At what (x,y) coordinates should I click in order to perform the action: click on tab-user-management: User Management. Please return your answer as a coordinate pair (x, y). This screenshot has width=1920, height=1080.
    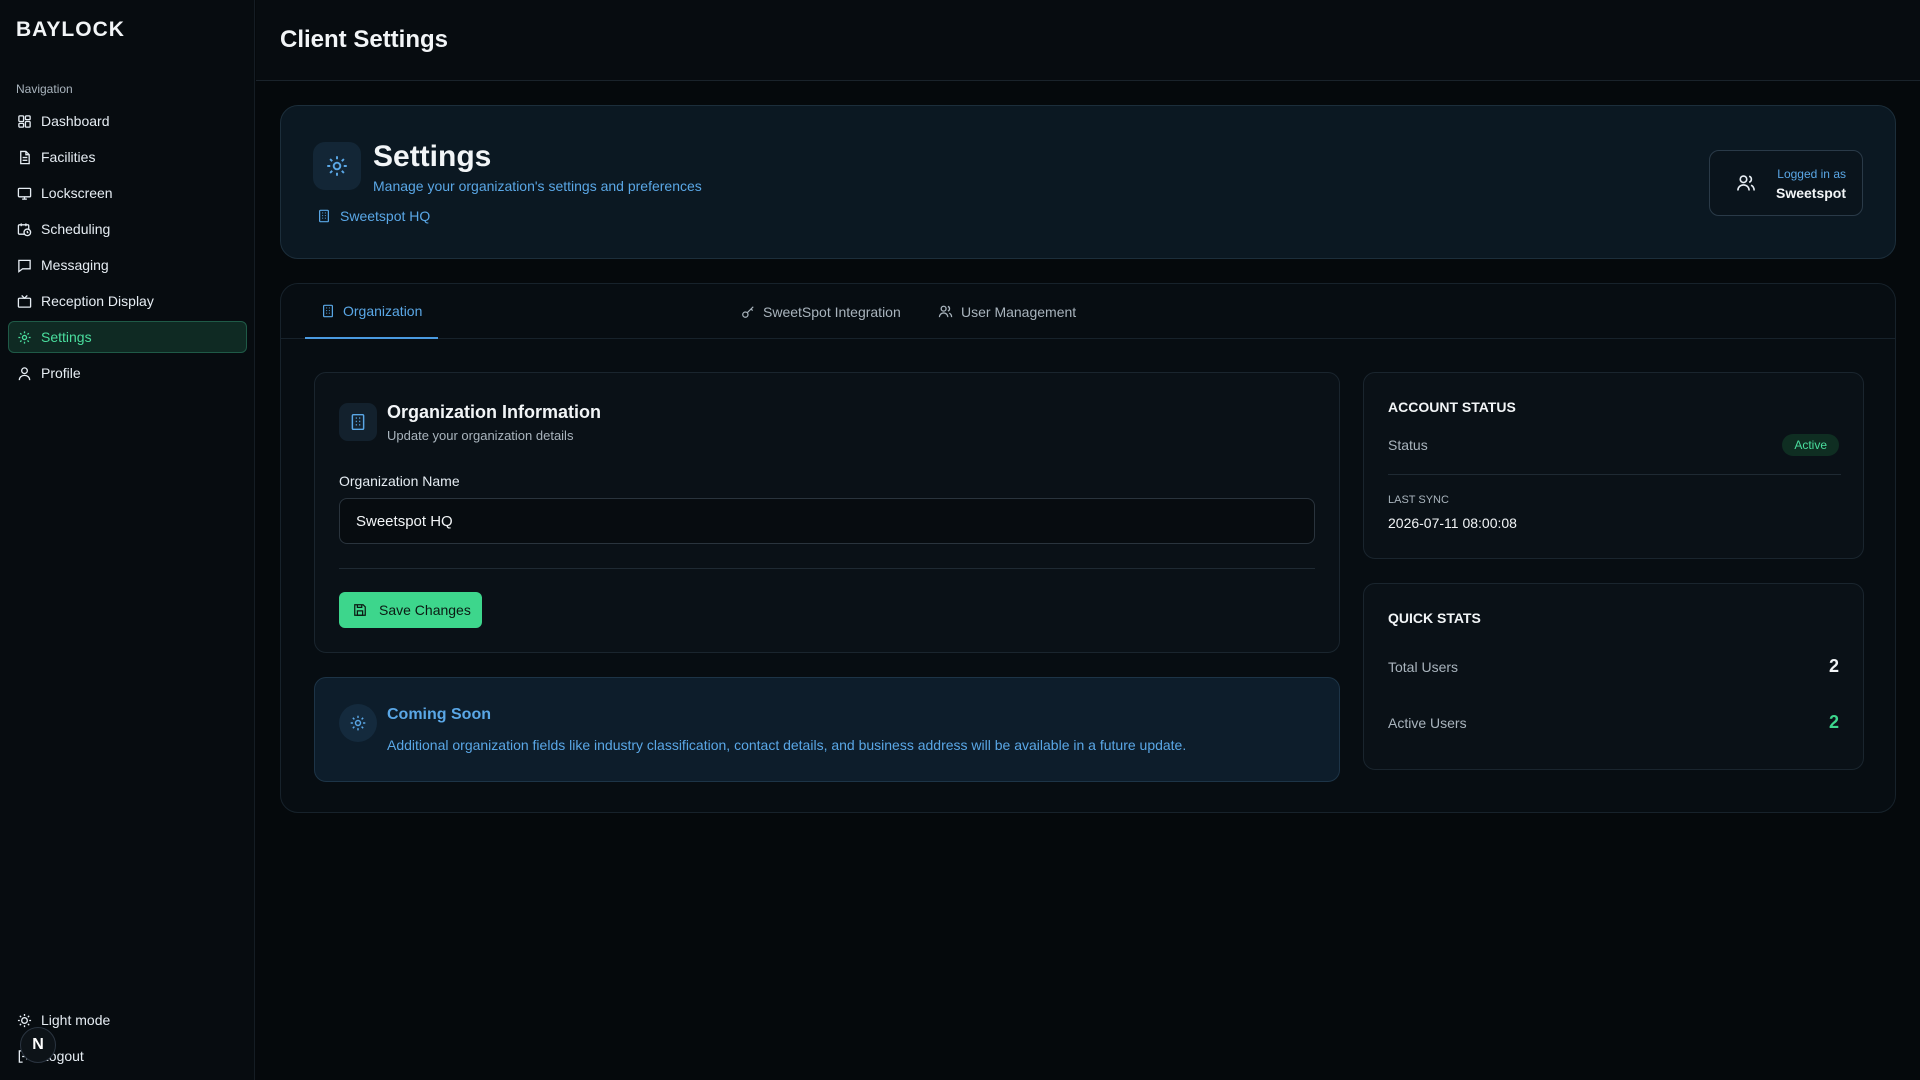
    Looking at the image, I should click on (1007, 311).